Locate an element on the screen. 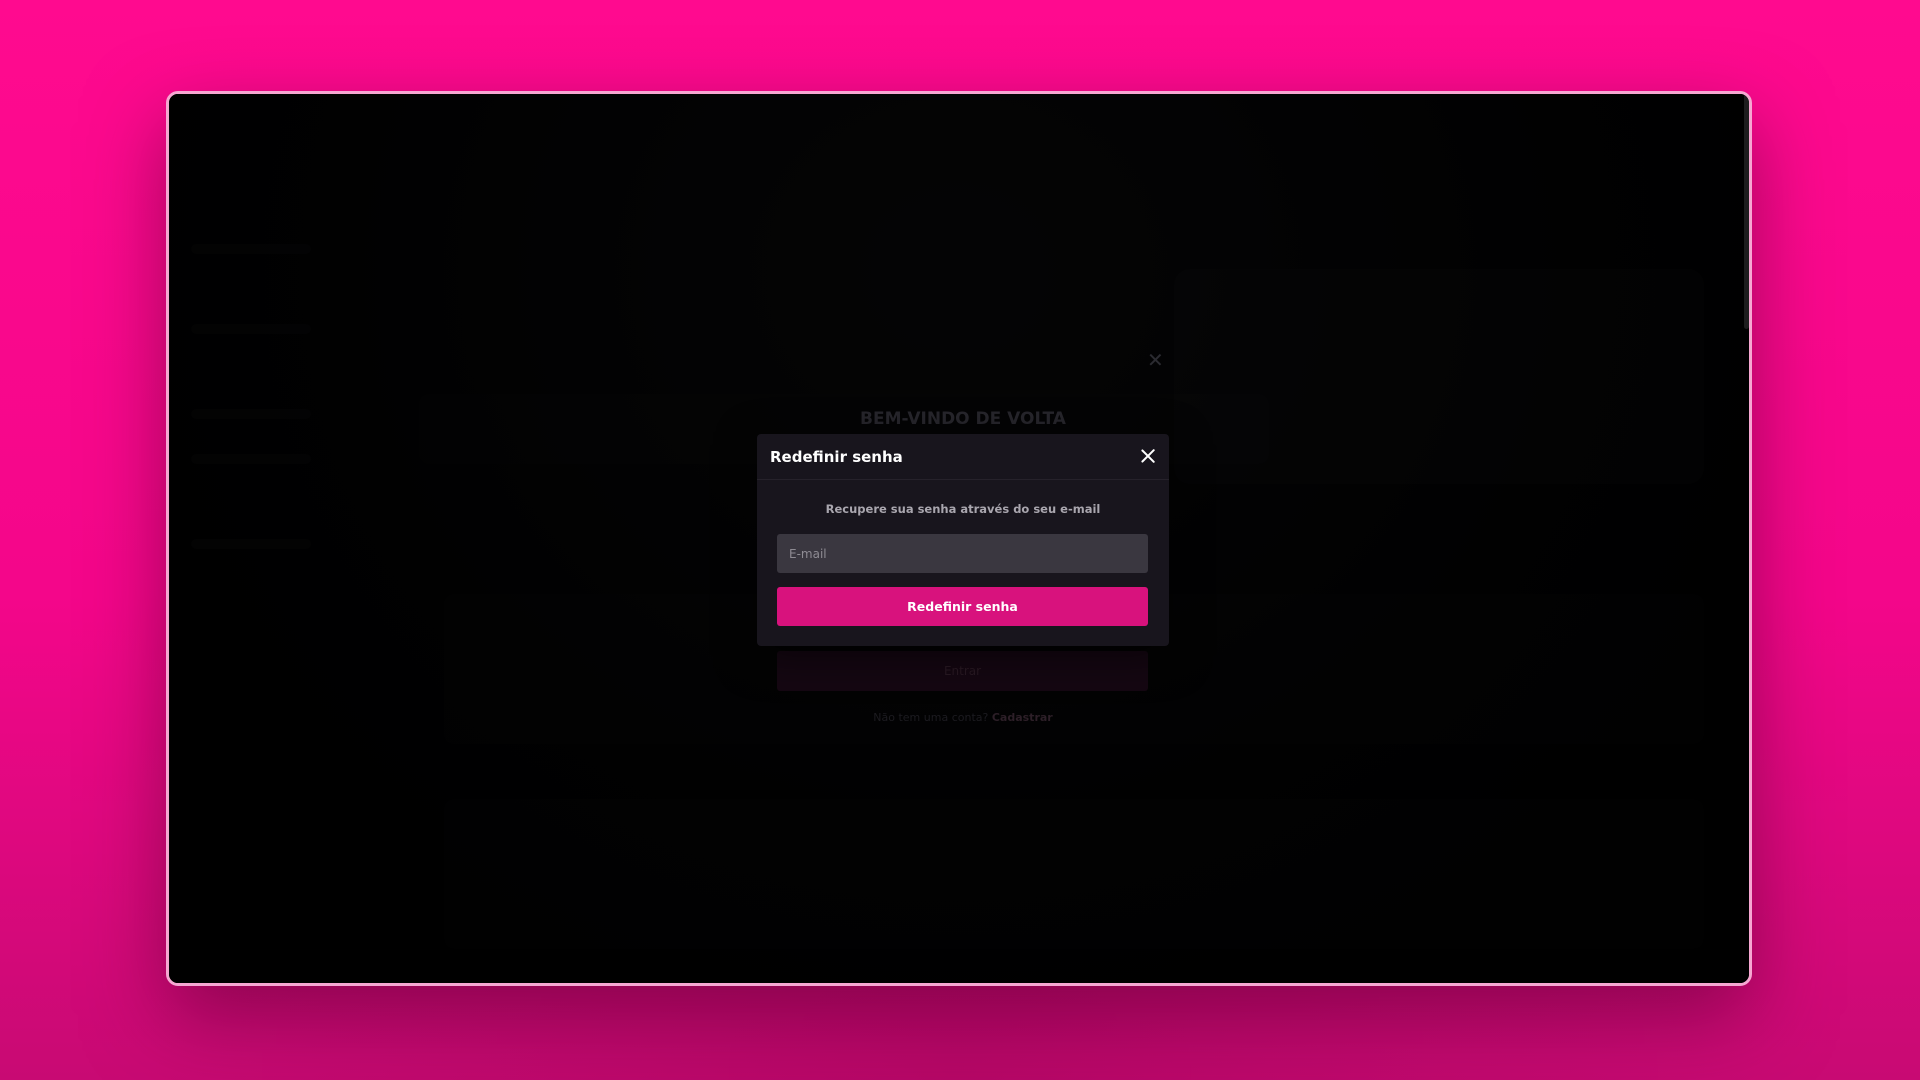 This screenshot has height=1080, width=1920. close-icon is located at coordinates (1148, 456).